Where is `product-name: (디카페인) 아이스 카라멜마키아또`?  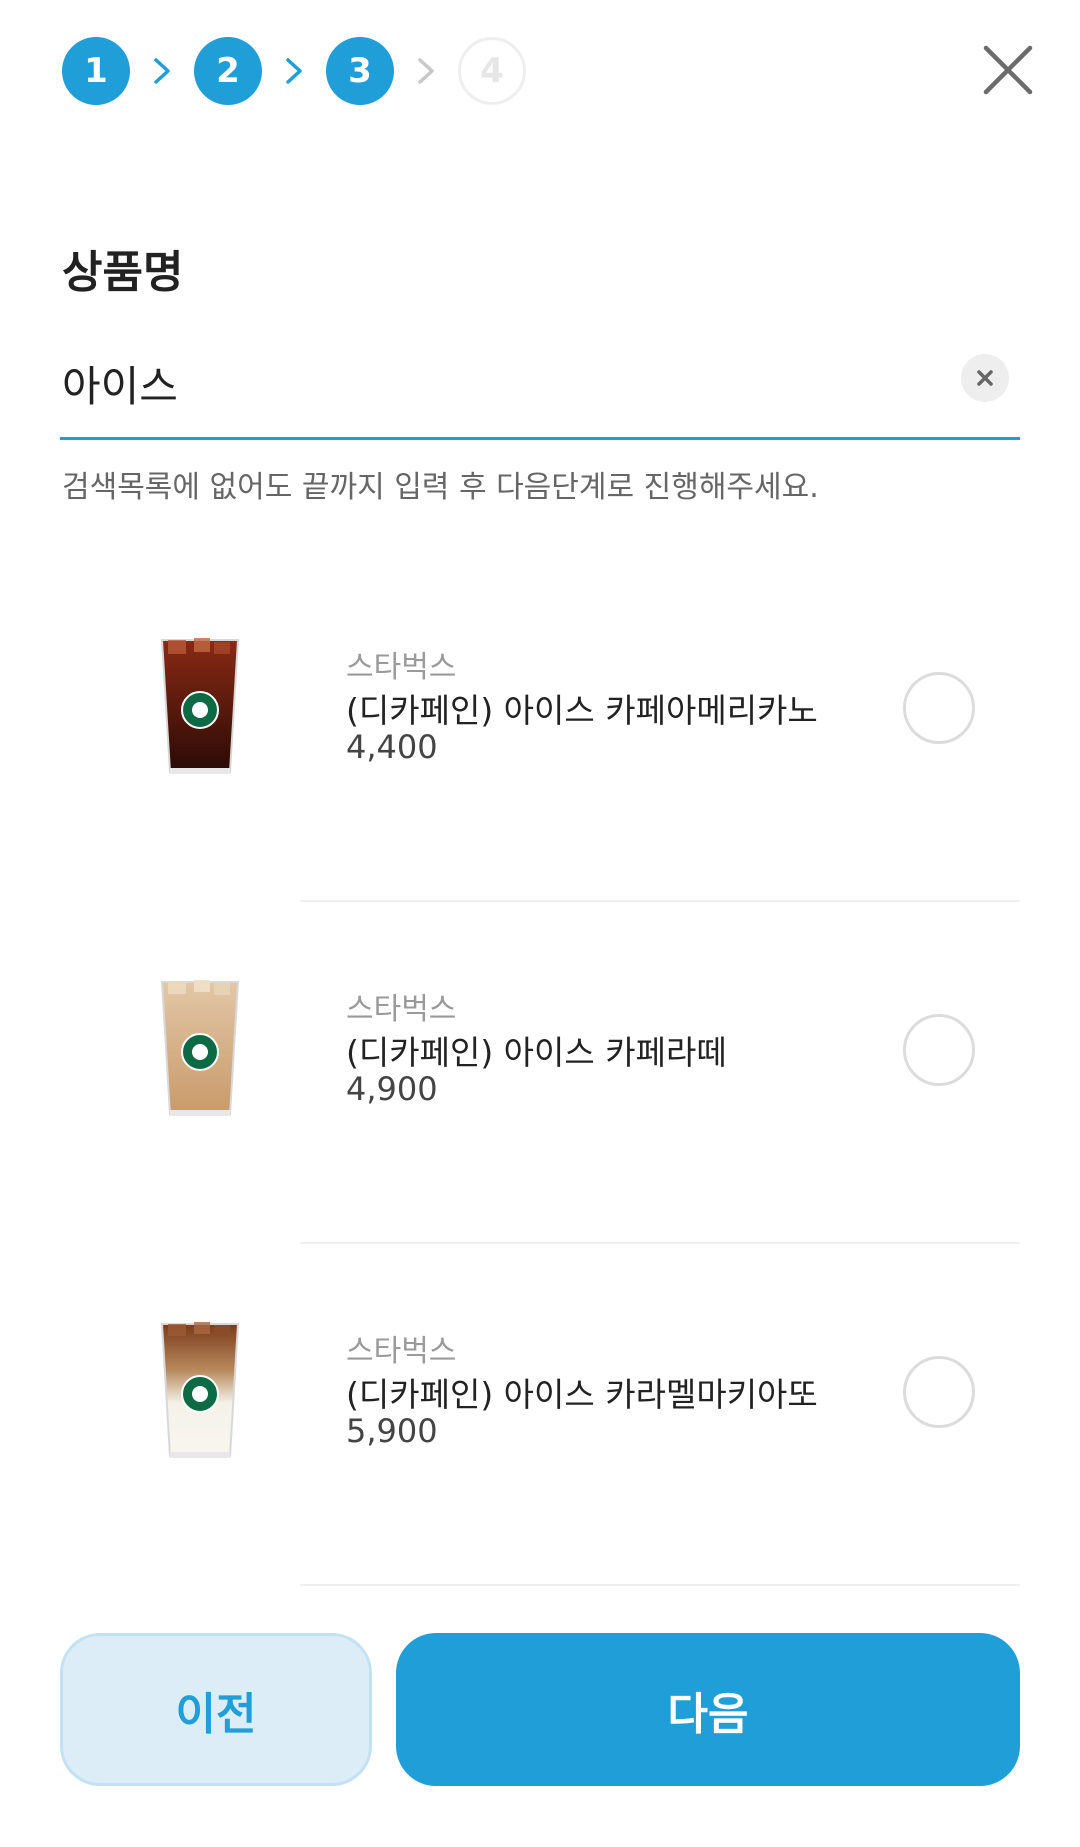 product-name: (디카페인) 아이스 카라멜마키아또 is located at coordinates (582, 1394).